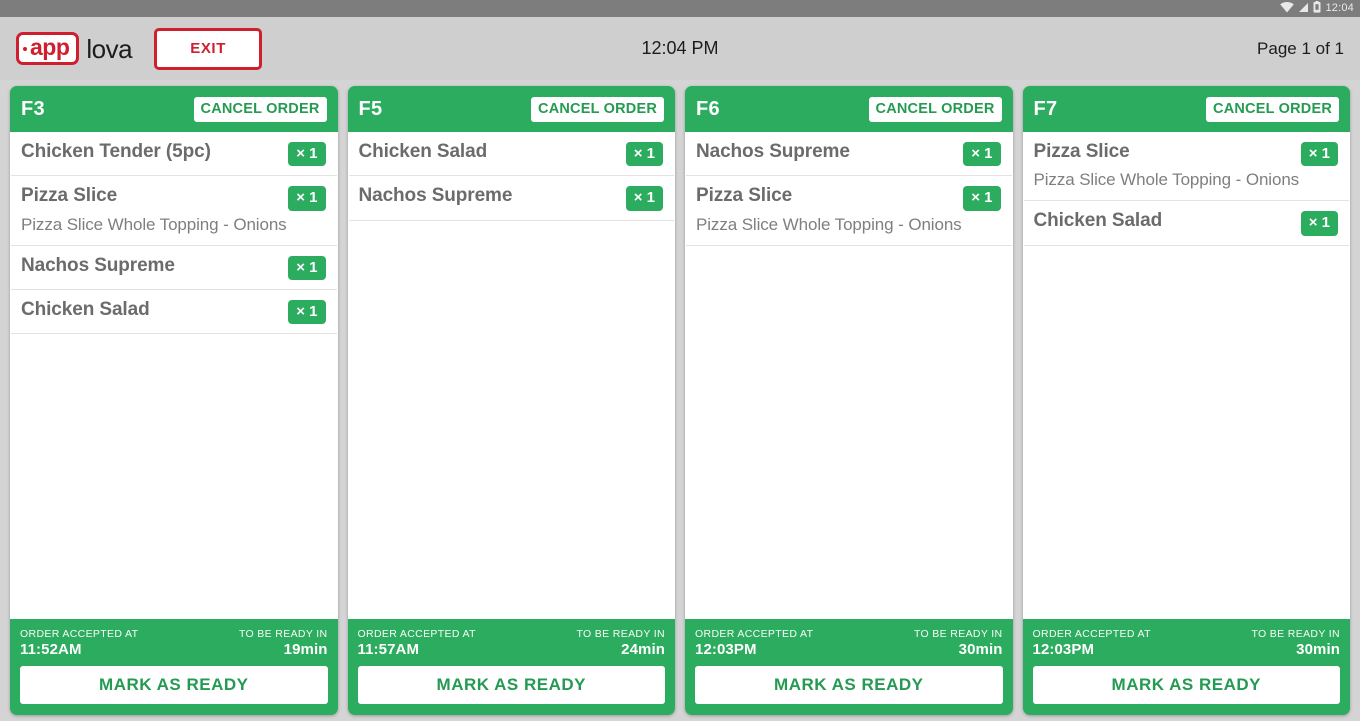  I want to click on order-item-name: Chicken Tender (5pc), so click(116, 151).